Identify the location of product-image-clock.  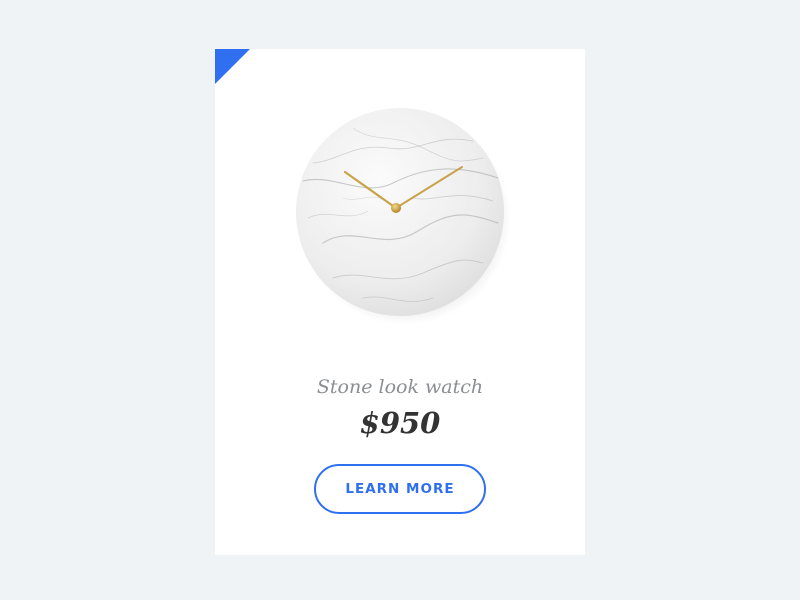
(402, 216).